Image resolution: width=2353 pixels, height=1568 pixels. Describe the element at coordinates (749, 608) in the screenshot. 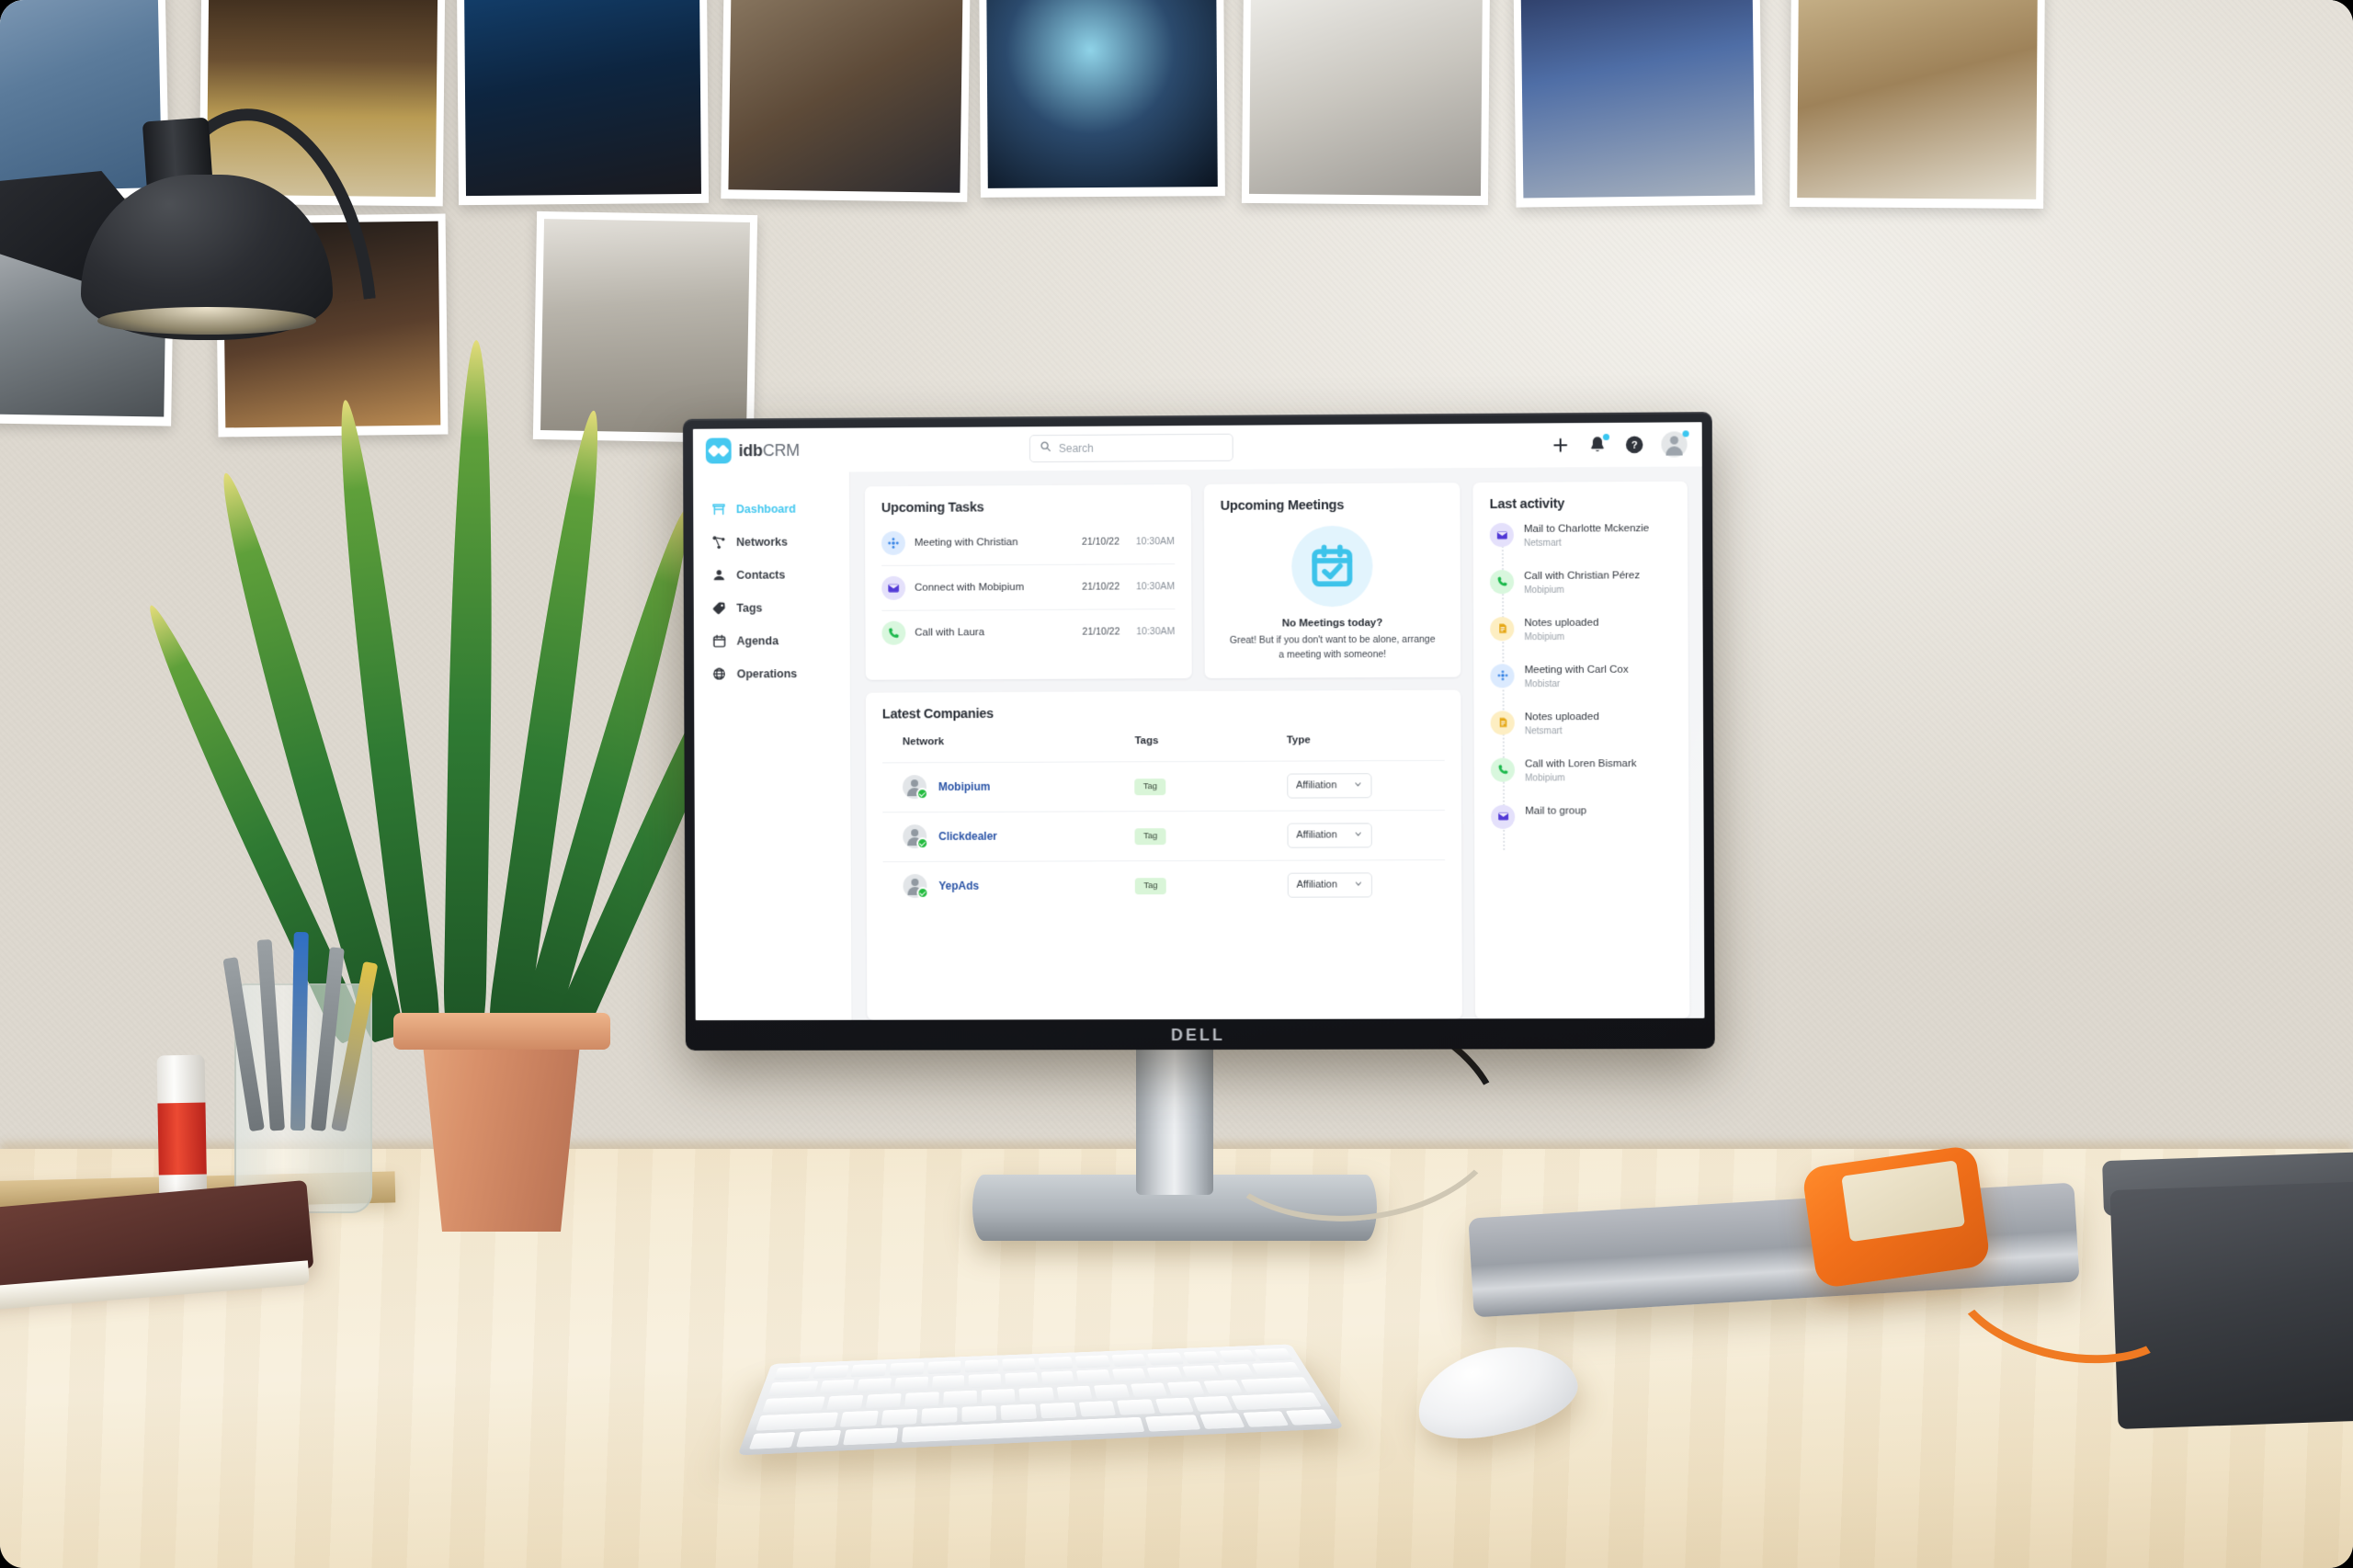

I see `sidebar-item-label: Tags` at that location.